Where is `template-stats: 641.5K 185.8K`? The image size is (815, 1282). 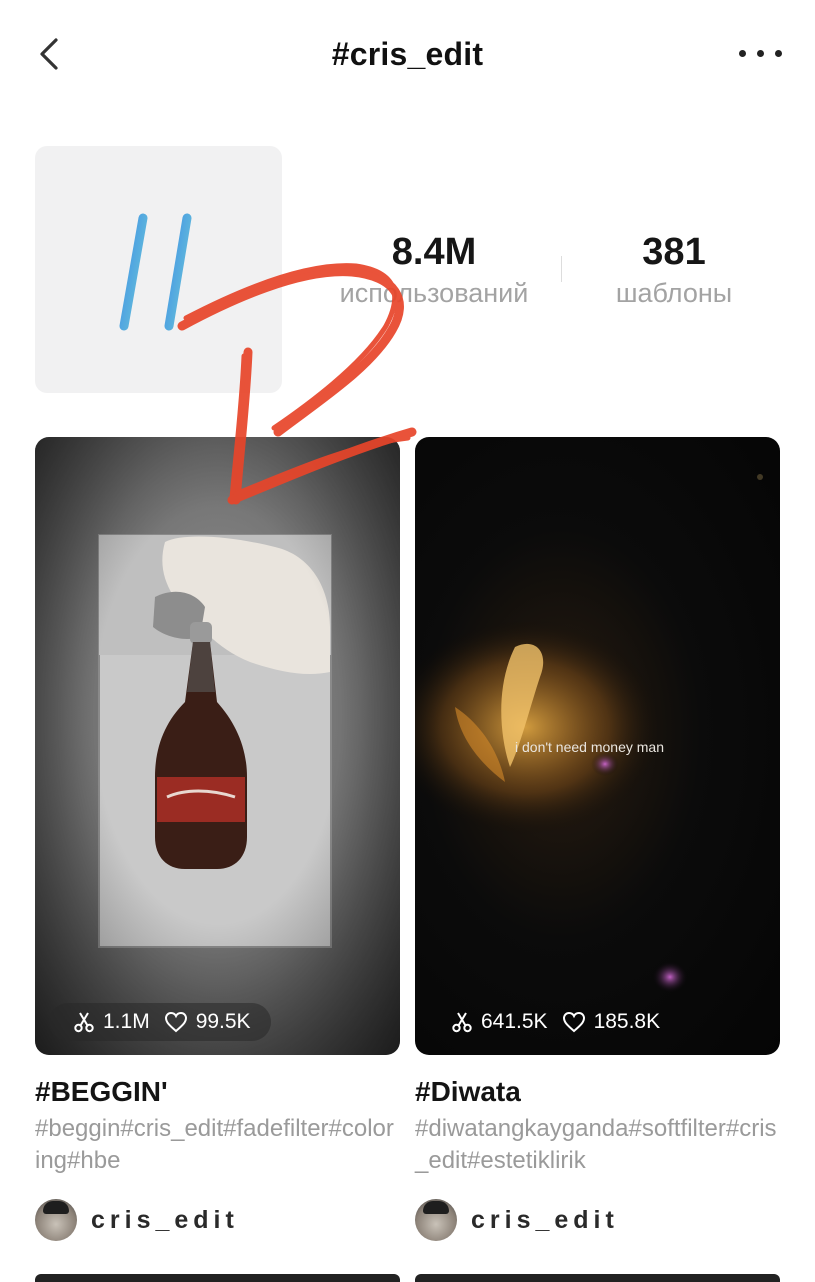
template-stats: 641.5K 185.8K is located at coordinates (556, 1022).